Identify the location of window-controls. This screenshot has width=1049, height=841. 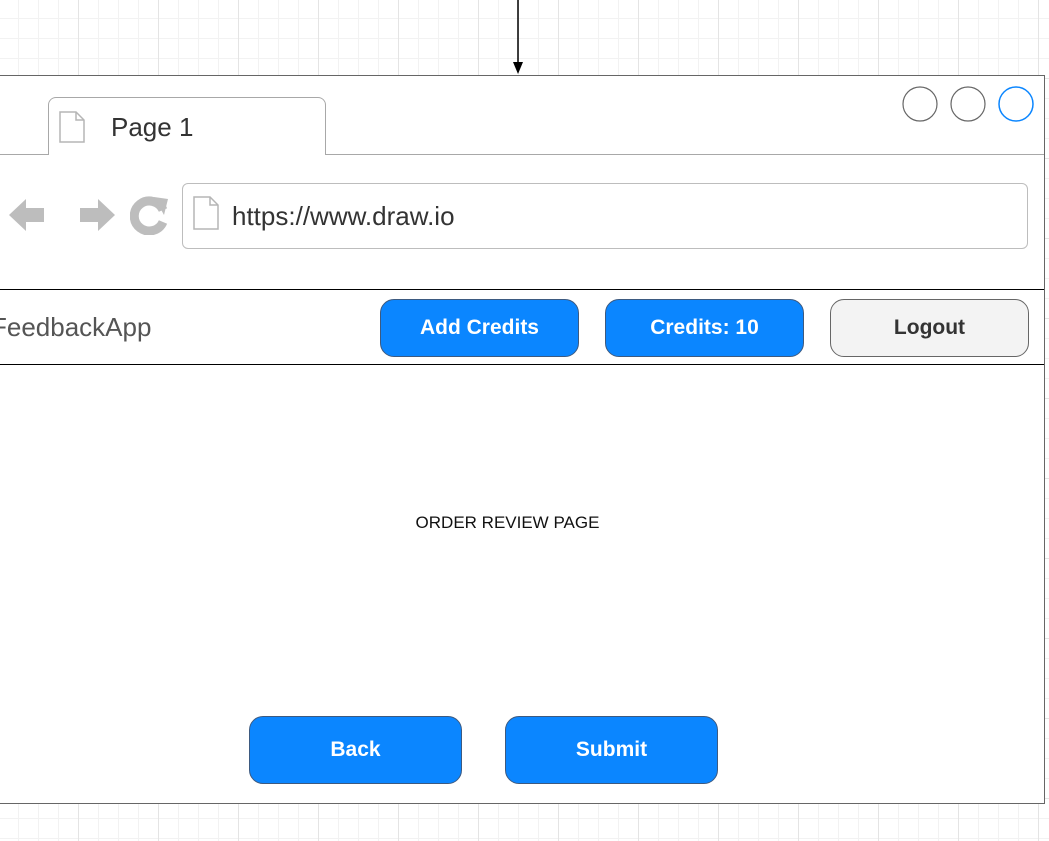
(968, 104).